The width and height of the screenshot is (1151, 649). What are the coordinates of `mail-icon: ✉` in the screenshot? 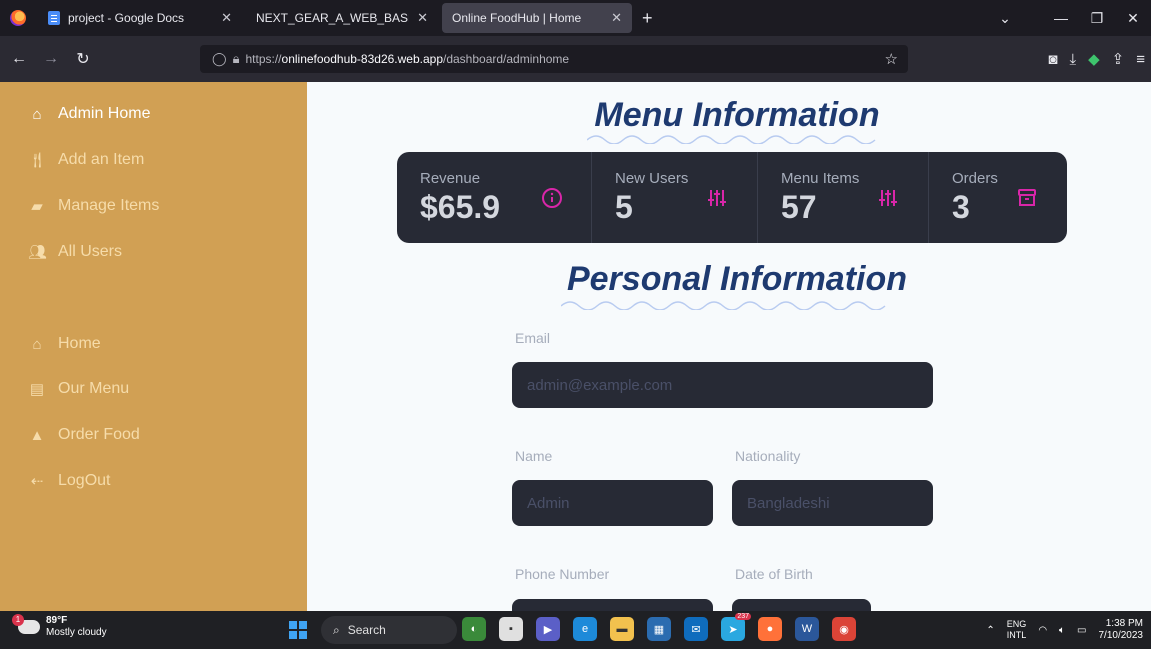 It's located at (696, 629).